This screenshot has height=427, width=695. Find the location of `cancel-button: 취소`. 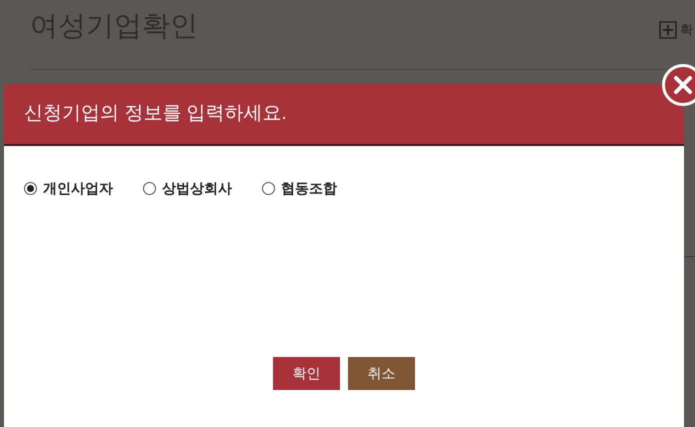

cancel-button: 취소 is located at coordinates (381, 373).